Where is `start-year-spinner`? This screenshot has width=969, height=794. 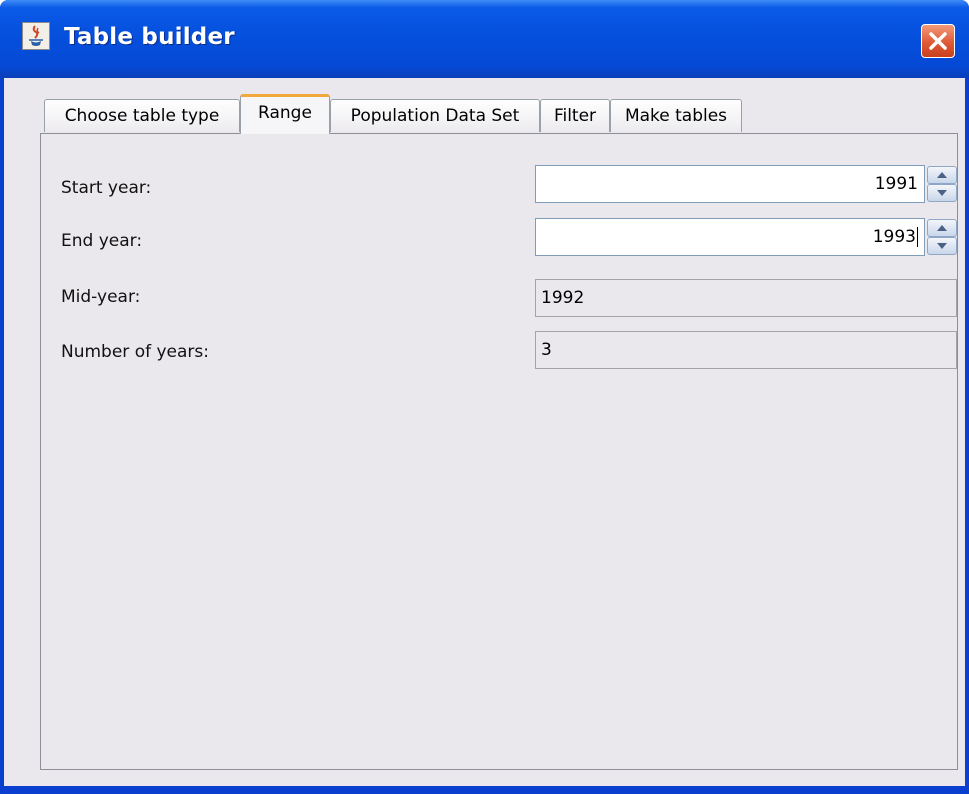
start-year-spinner is located at coordinates (942, 184).